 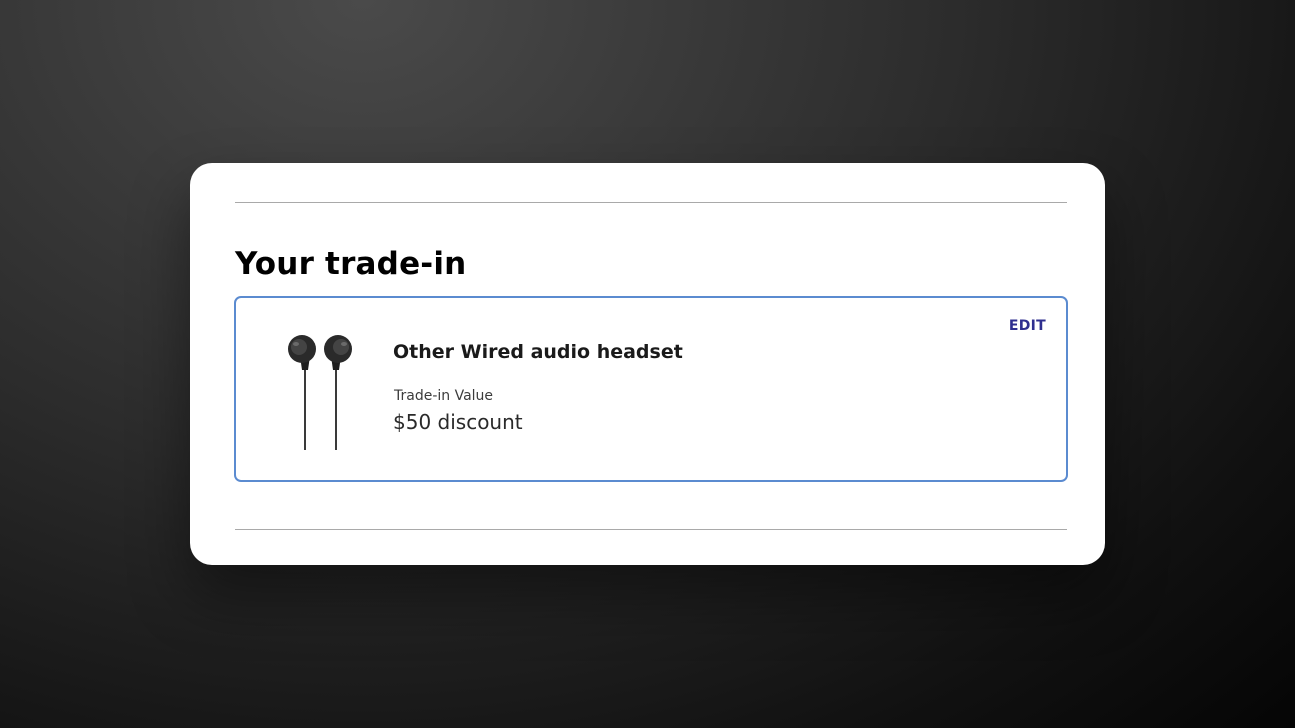 I want to click on bottom-divider, so click(x=651, y=529).